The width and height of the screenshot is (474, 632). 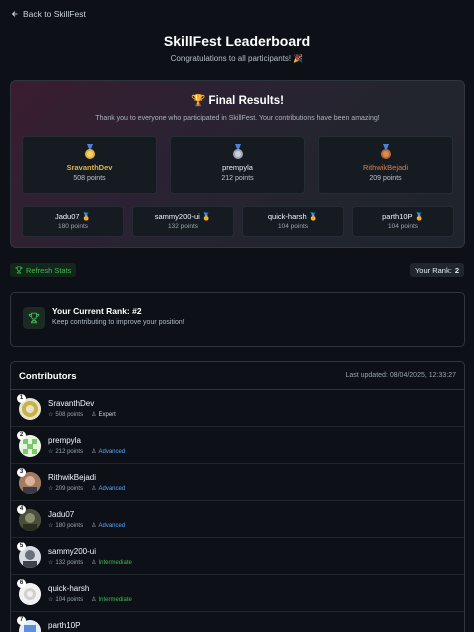 What do you see at coordinates (71, 403) in the screenshot?
I see `contributor-name: SravanthDev` at bounding box center [71, 403].